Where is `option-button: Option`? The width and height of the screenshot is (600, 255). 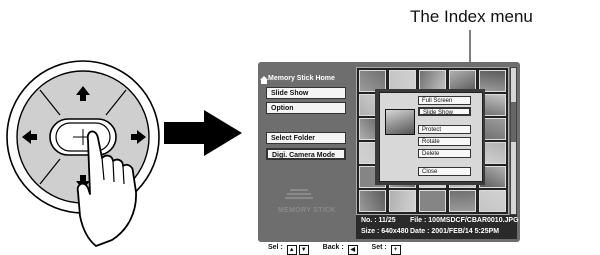
option-button: Option is located at coordinates (306, 108).